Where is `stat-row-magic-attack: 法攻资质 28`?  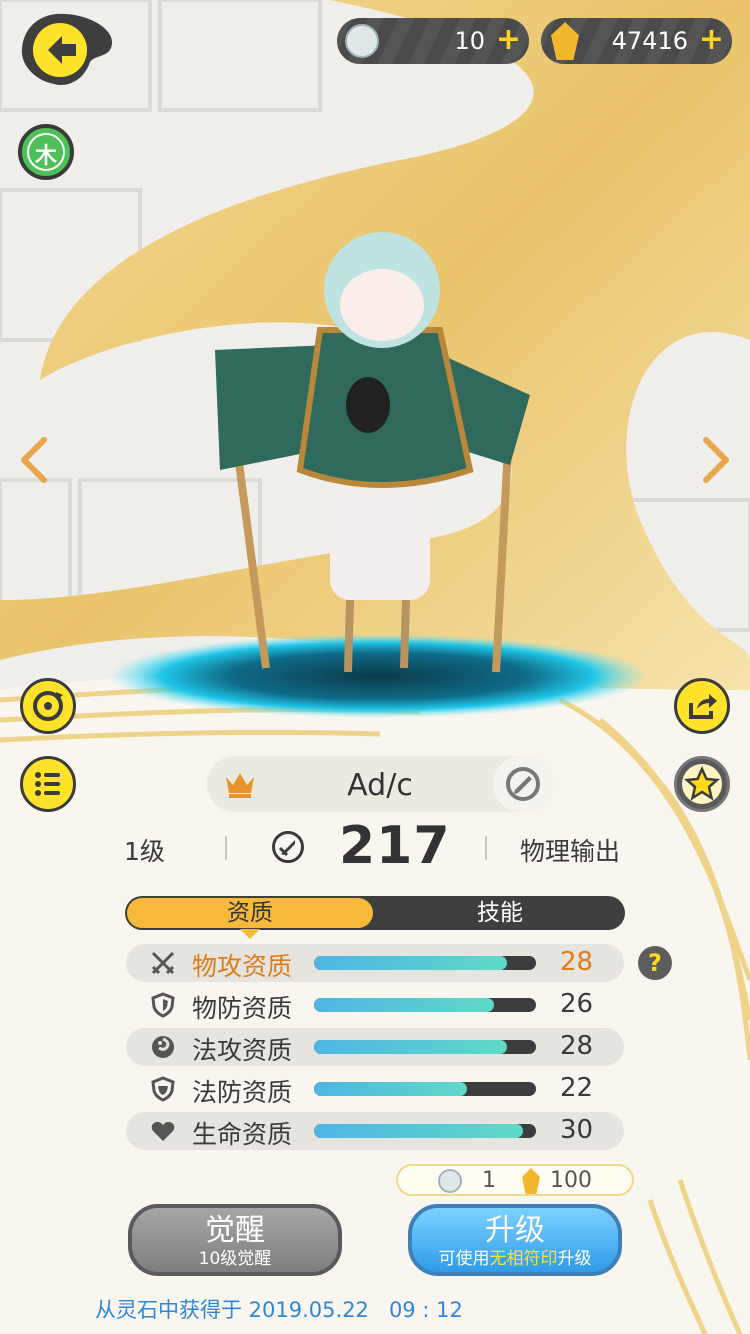
stat-row-magic-attack: 法攻资质 28 is located at coordinates (375, 1047).